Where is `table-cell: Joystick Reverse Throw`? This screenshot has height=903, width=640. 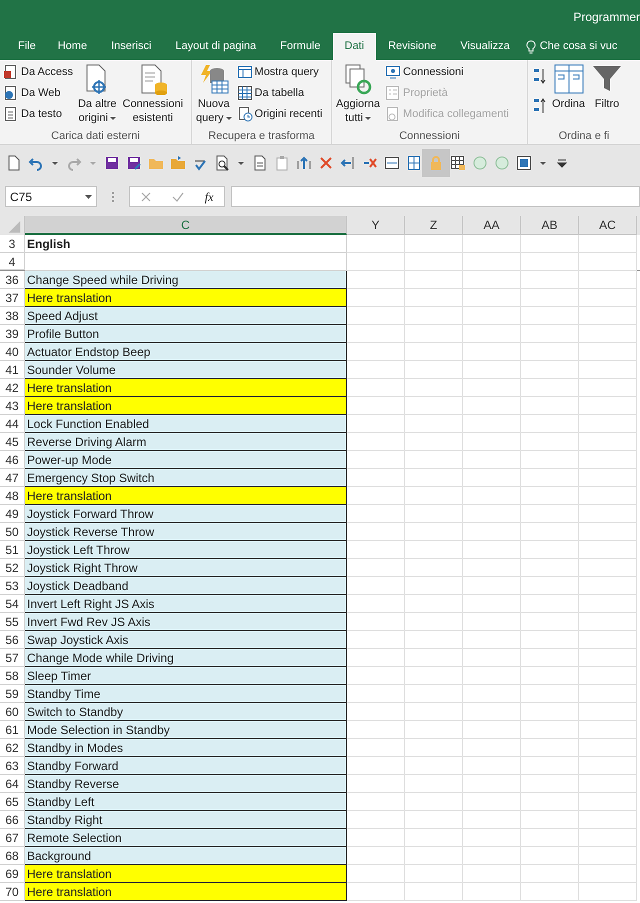
table-cell: Joystick Reverse Throw is located at coordinates (186, 532).